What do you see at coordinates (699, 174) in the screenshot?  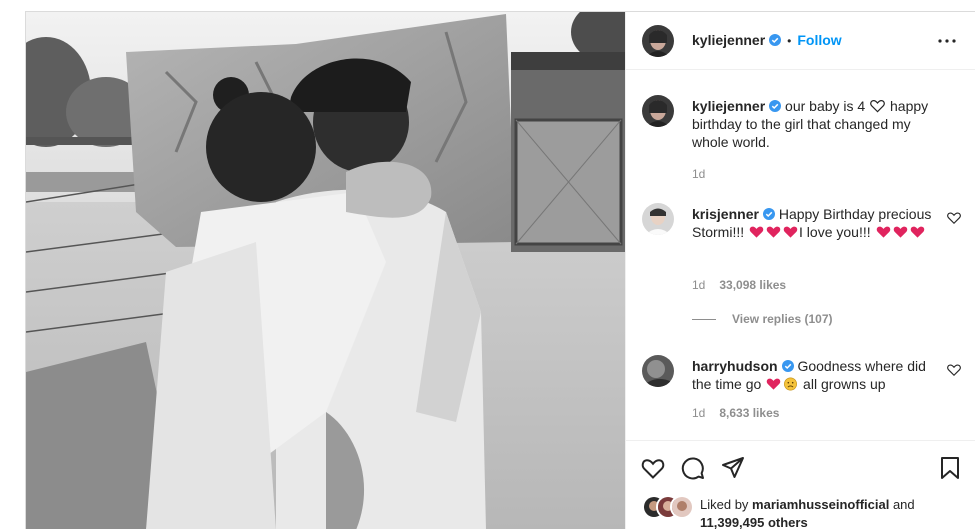 I see `caption-time: 1d` at bounding box center [699, 174].